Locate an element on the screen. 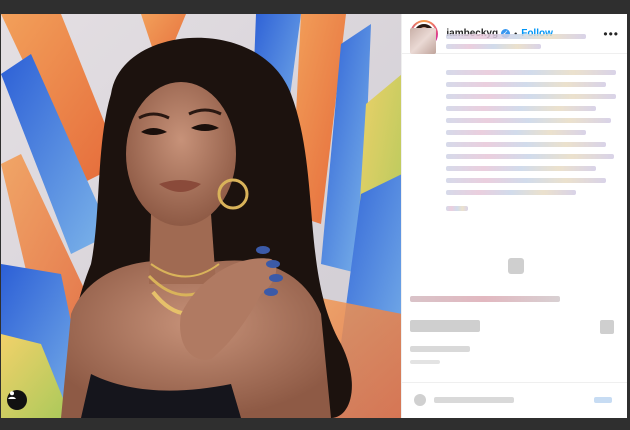  add-comment-input-blurred is located at coordinates (474, 400).